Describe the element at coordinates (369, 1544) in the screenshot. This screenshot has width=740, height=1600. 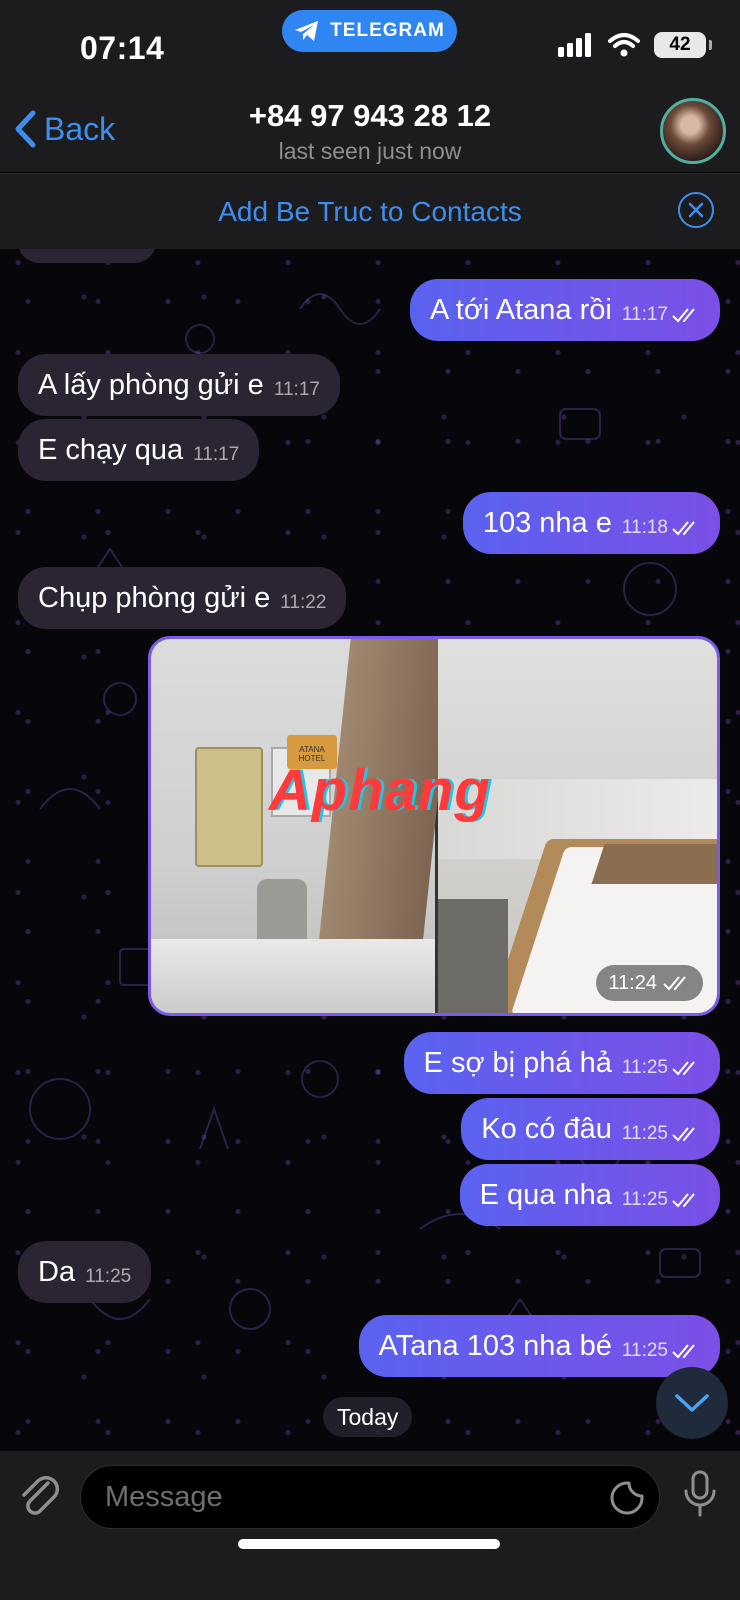
I see `home-indicator` at that location.